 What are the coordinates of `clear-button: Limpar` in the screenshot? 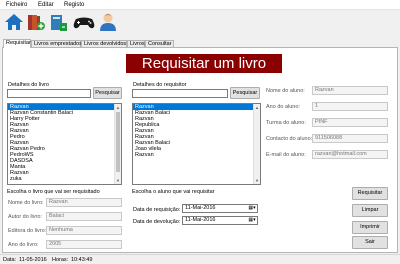 It's located at (370, 210).